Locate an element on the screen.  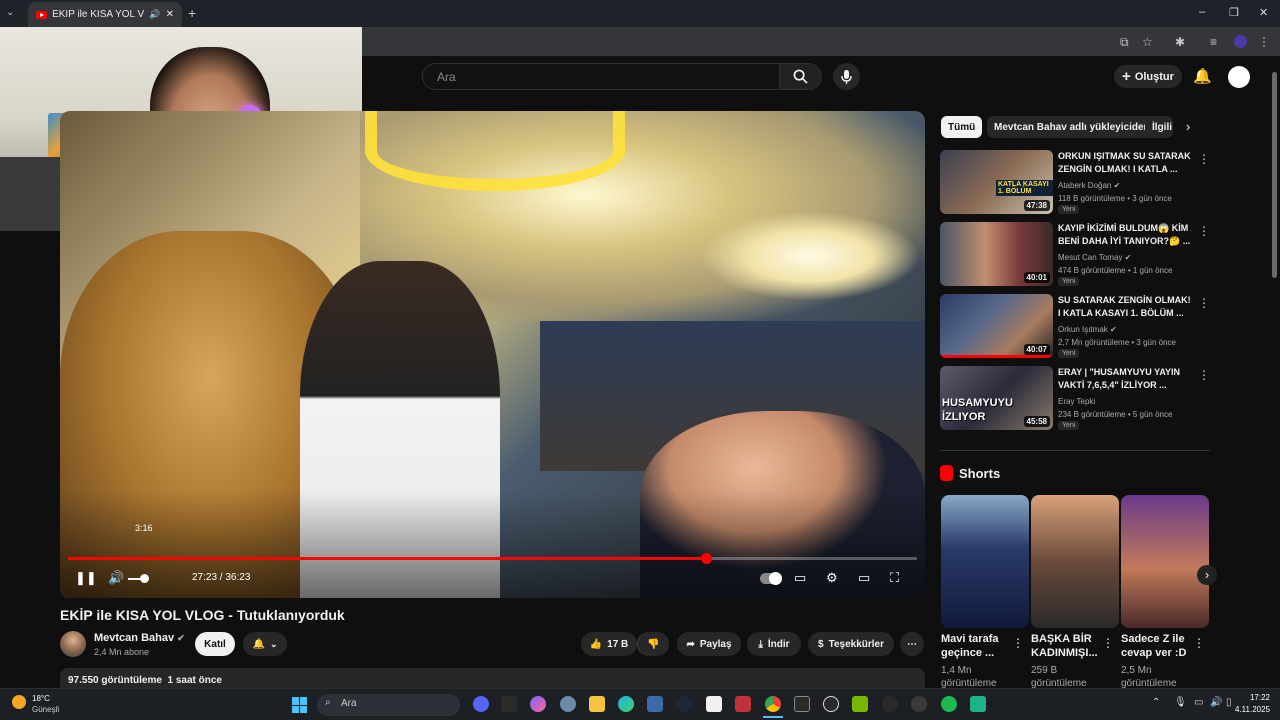
search-button is located at coordinates (801, 76).